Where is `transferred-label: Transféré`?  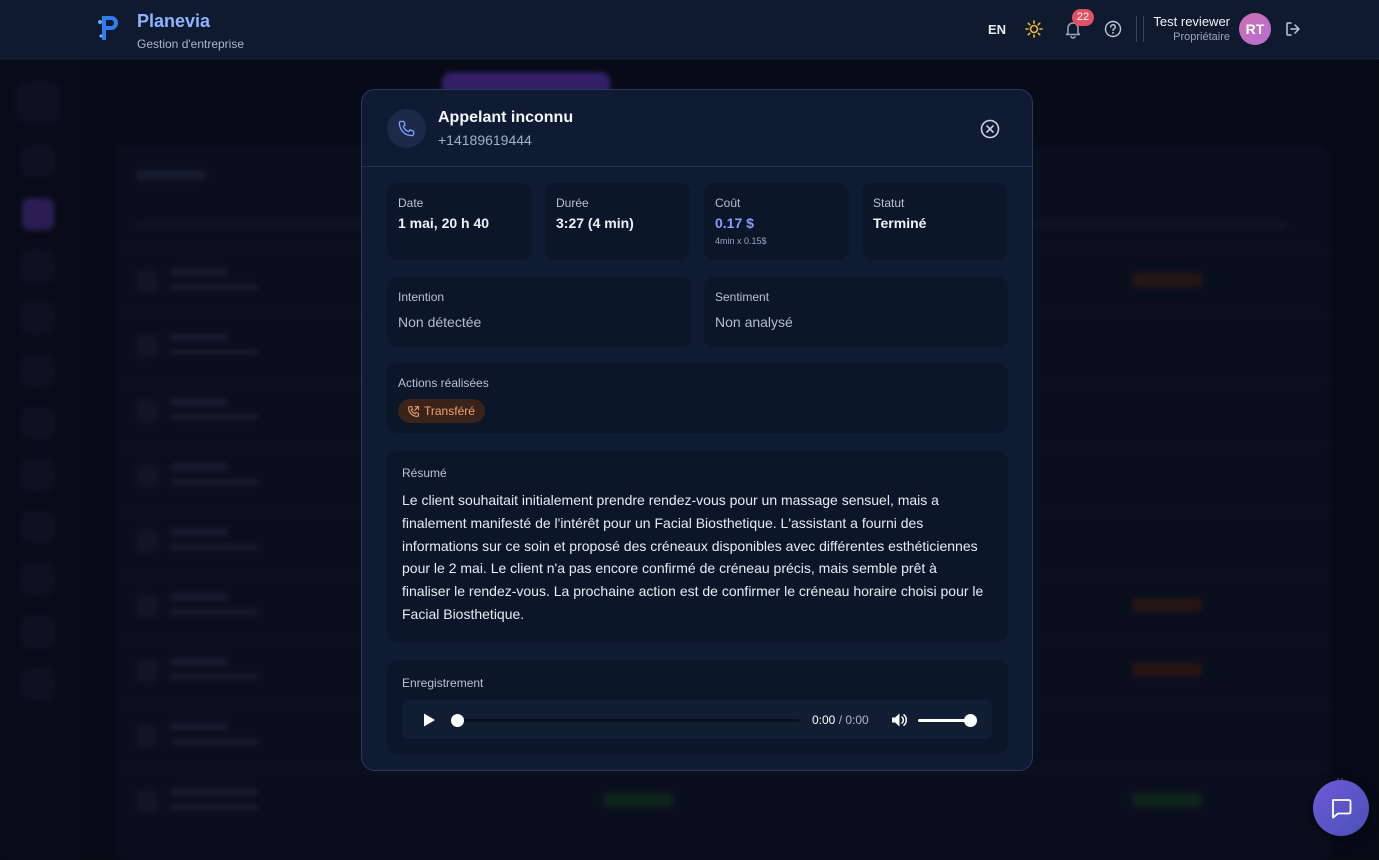
transferred-label: Transféré is located at coordinates (449, 411).